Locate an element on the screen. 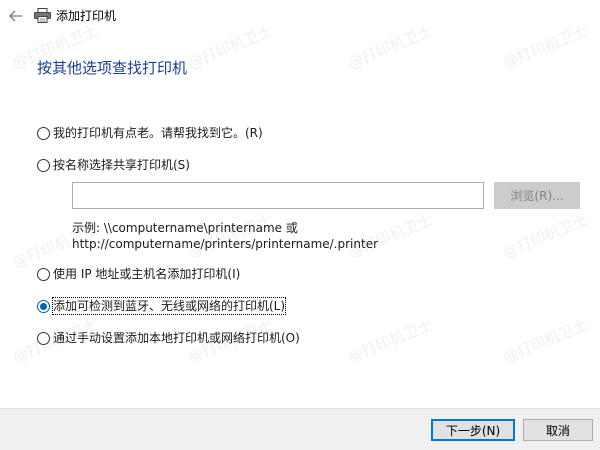  page-heading: 按其他选项查找打印机 is located at coordinates (112, 68).